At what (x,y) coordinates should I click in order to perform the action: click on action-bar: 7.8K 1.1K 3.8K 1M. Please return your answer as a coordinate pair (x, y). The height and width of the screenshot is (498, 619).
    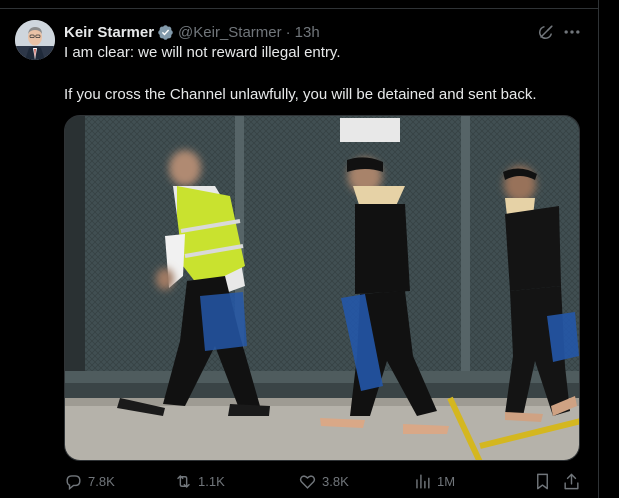
    Looking at the image, I should click on (322, 483).